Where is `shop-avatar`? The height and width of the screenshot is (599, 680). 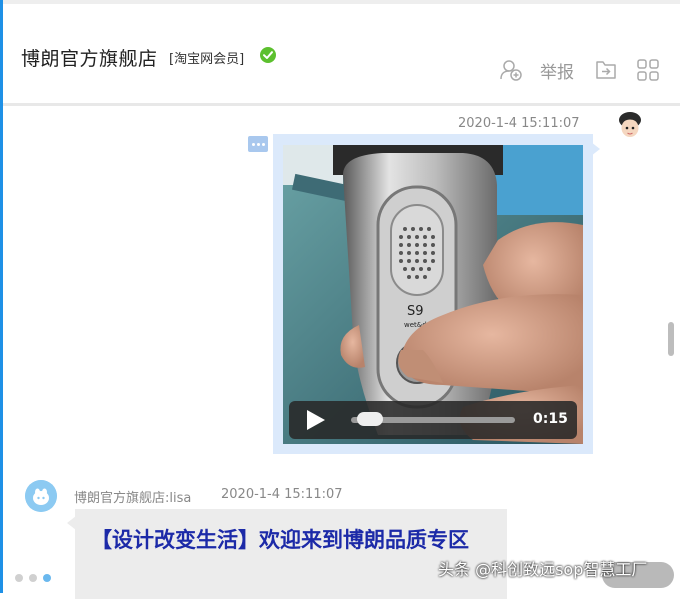
shop-avatar is located at coordinates (41, 496).